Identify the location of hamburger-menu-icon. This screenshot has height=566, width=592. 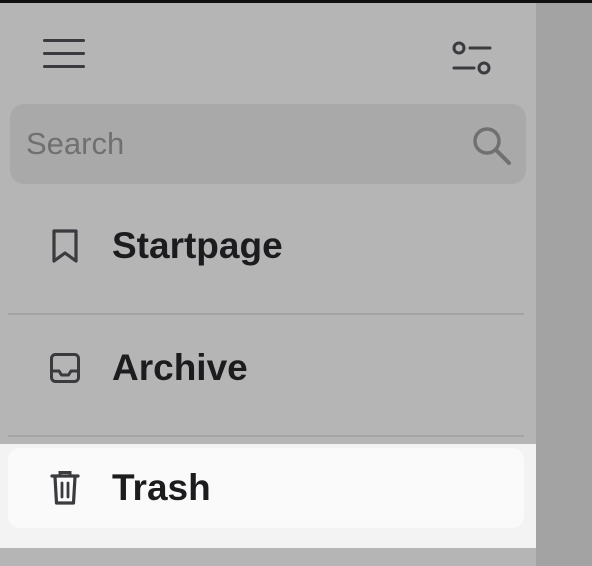
(64, 53).